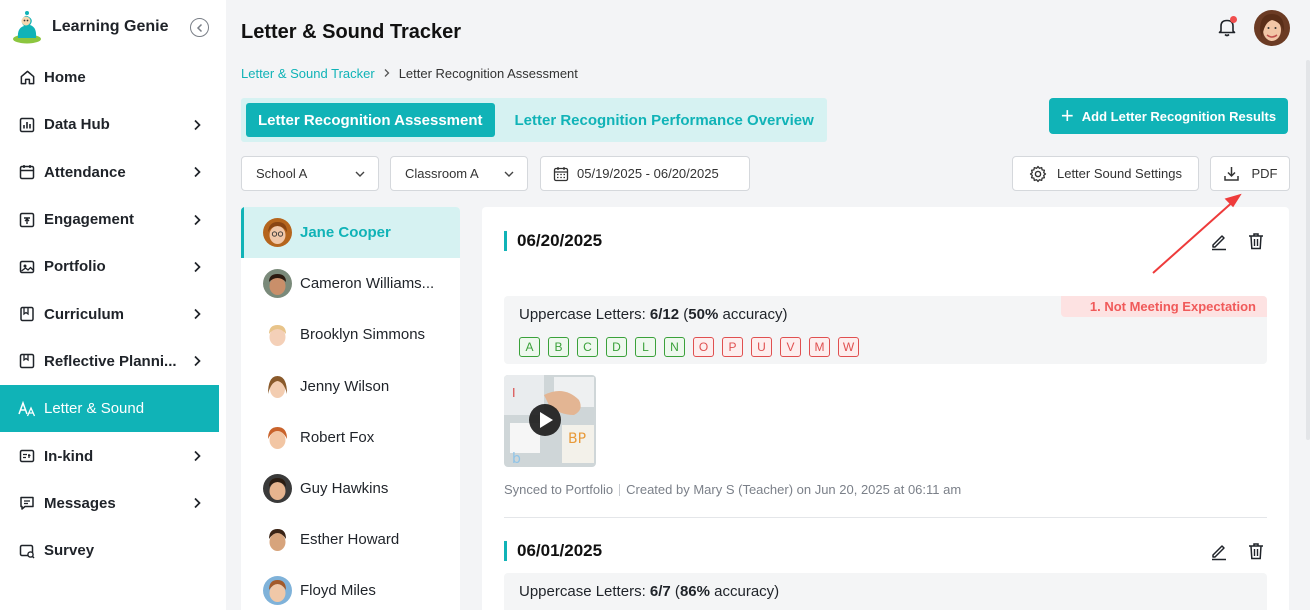 Image resolution: width=1310 pixels, height=610 pixels. Describe the element at coordinates (819, 347) in the screenshot. I see `letter-chip-incorrect: M` at that location.